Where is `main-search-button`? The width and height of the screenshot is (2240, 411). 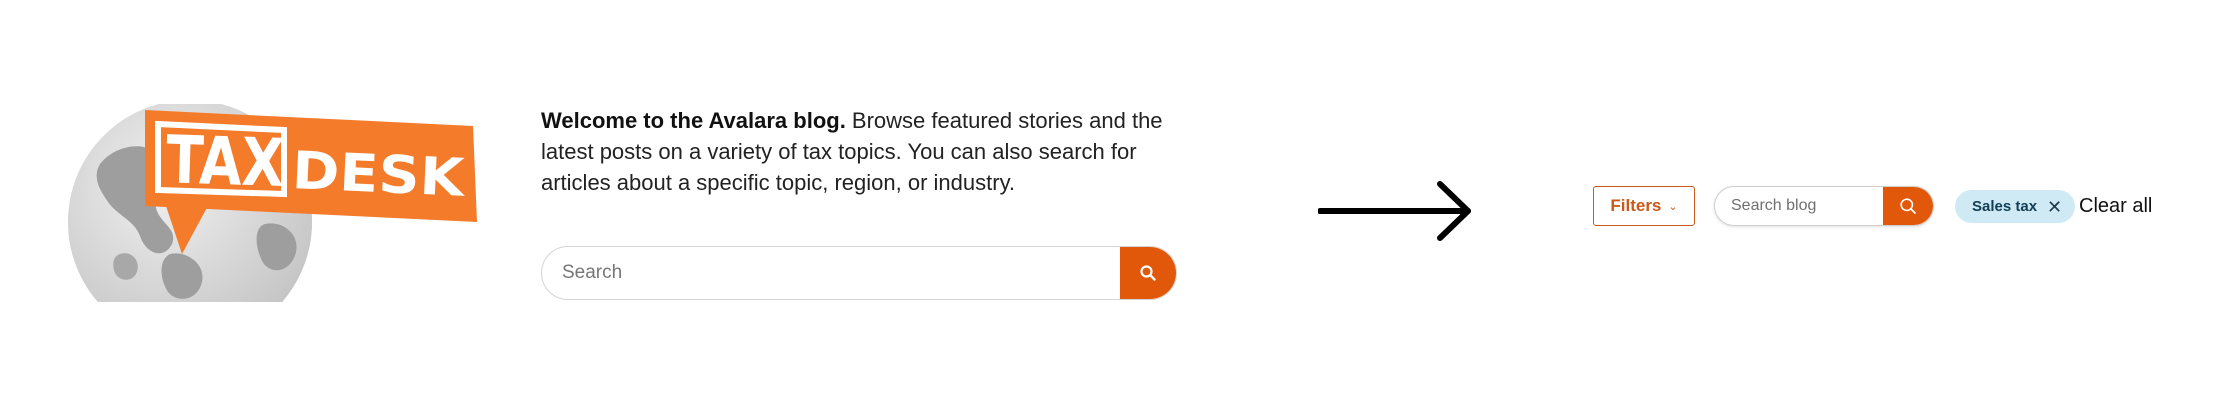
main-search-button is located at coordinates (1148, 273).